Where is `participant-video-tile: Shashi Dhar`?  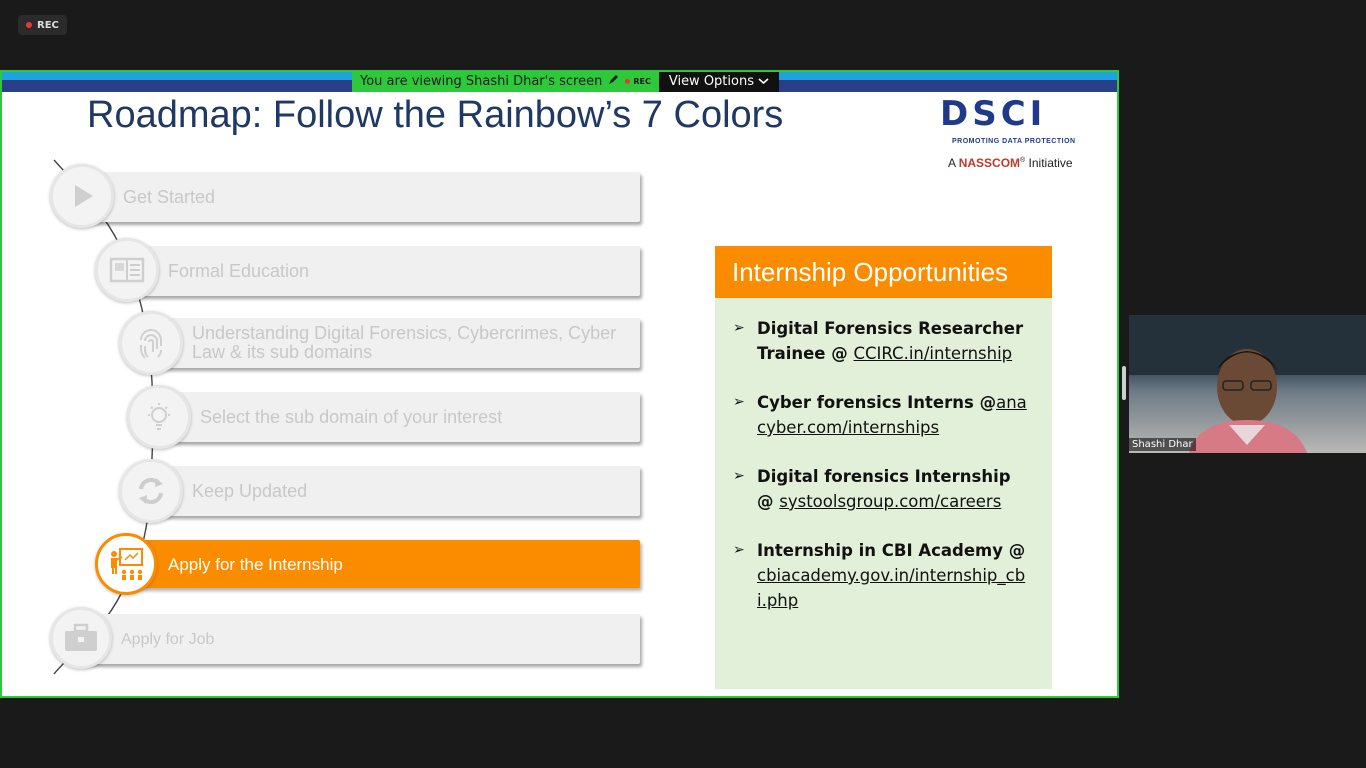
participant-video-tile: Shashi Dhar is located at coordinates (1247, 384).